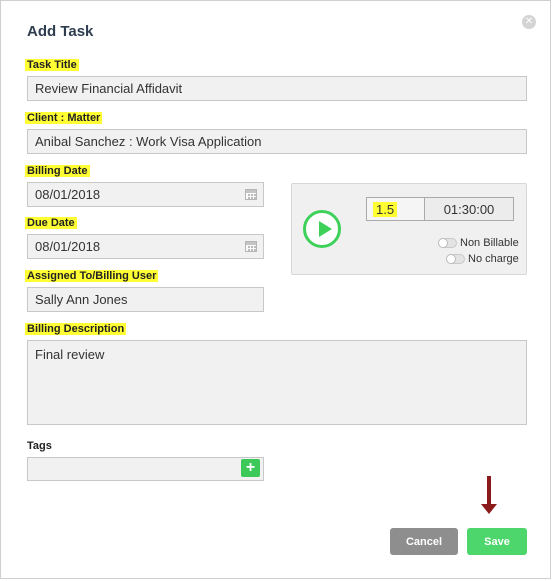 The width and height of the screenshot is (553, 581). Describe the element at coordinates (277, 382) in the screenshot. I see `billing-description-textarea: Final review` at that location.